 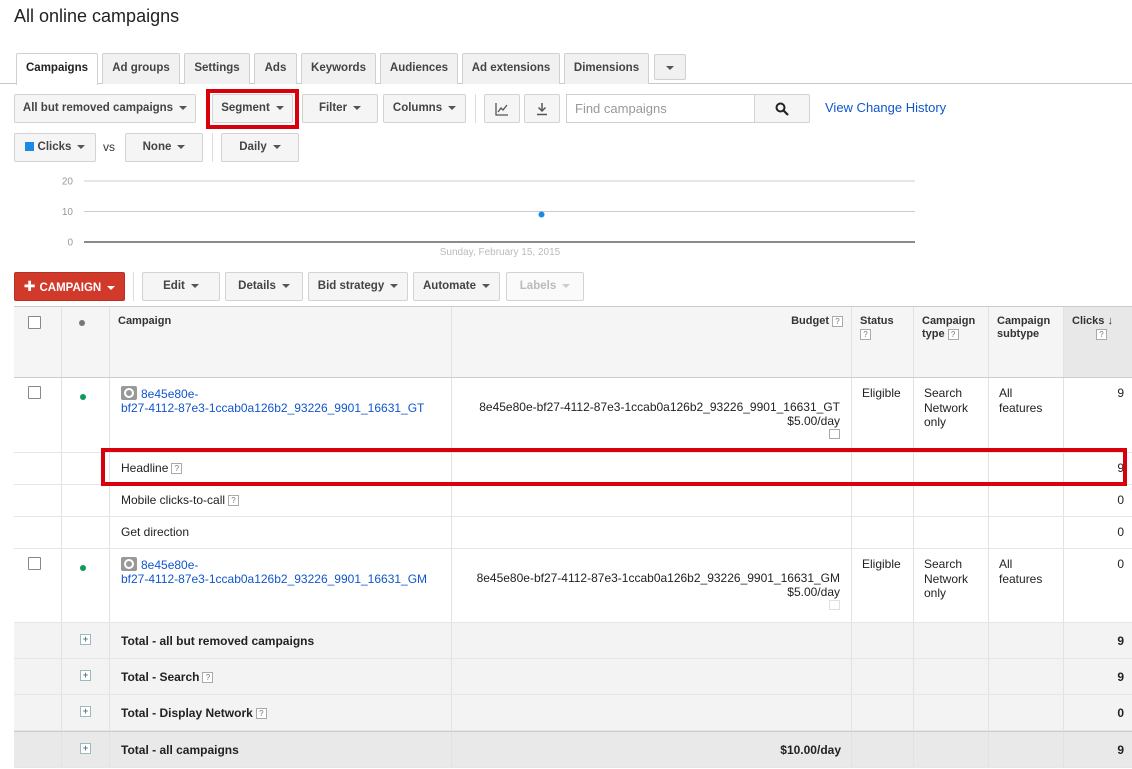 What do you see at coordinates (651, 342) in the screenshot?
I see `header-budget: Budget?` at bounding box center [651, 342].